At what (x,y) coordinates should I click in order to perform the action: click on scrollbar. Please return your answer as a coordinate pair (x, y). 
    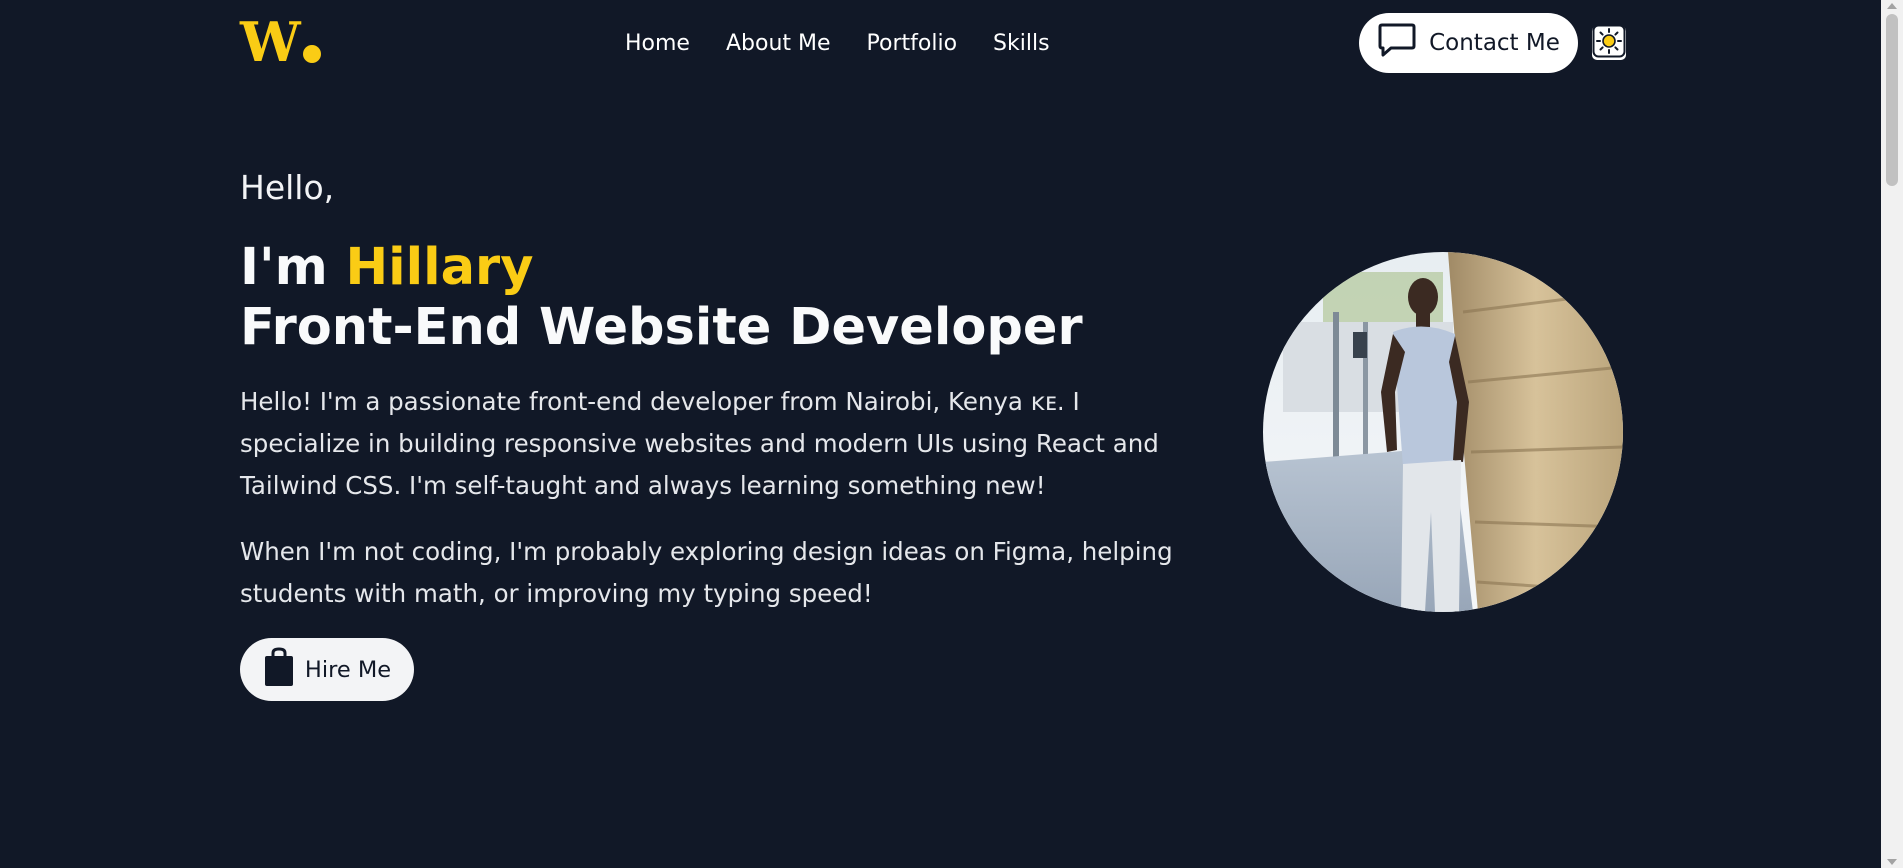
    Looking at the image, I should click on (1892, 434).